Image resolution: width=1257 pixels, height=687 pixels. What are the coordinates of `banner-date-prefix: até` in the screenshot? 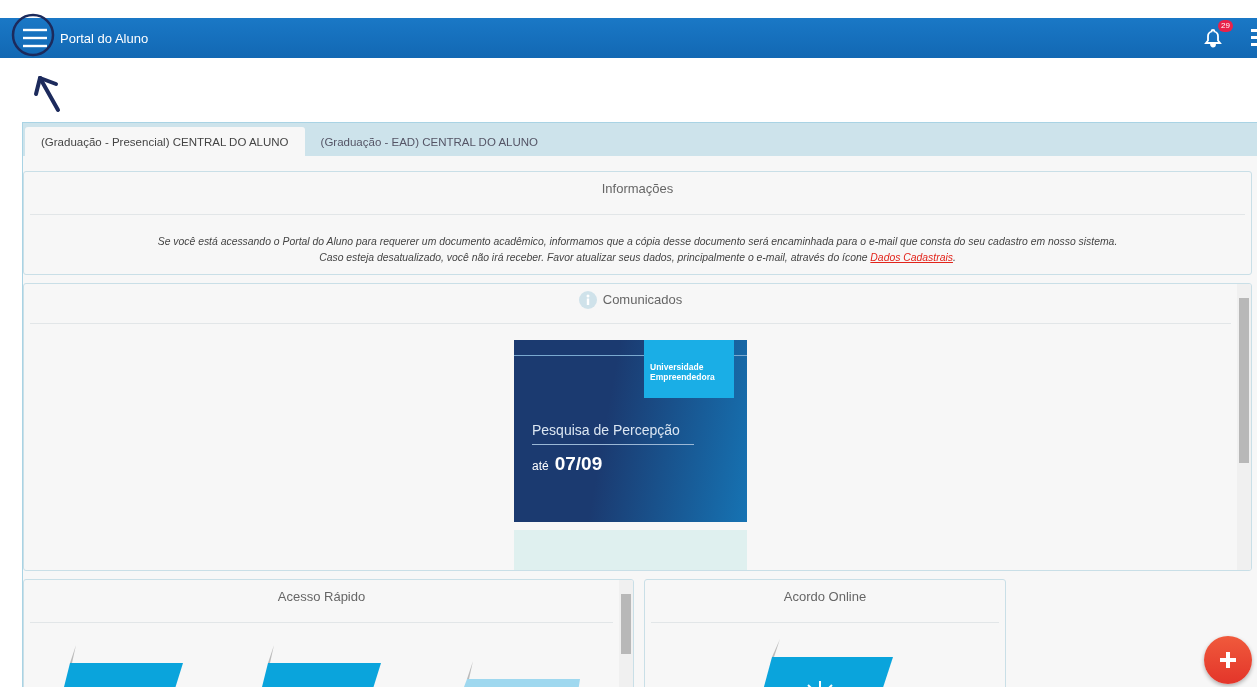 It's located at (540, 466).